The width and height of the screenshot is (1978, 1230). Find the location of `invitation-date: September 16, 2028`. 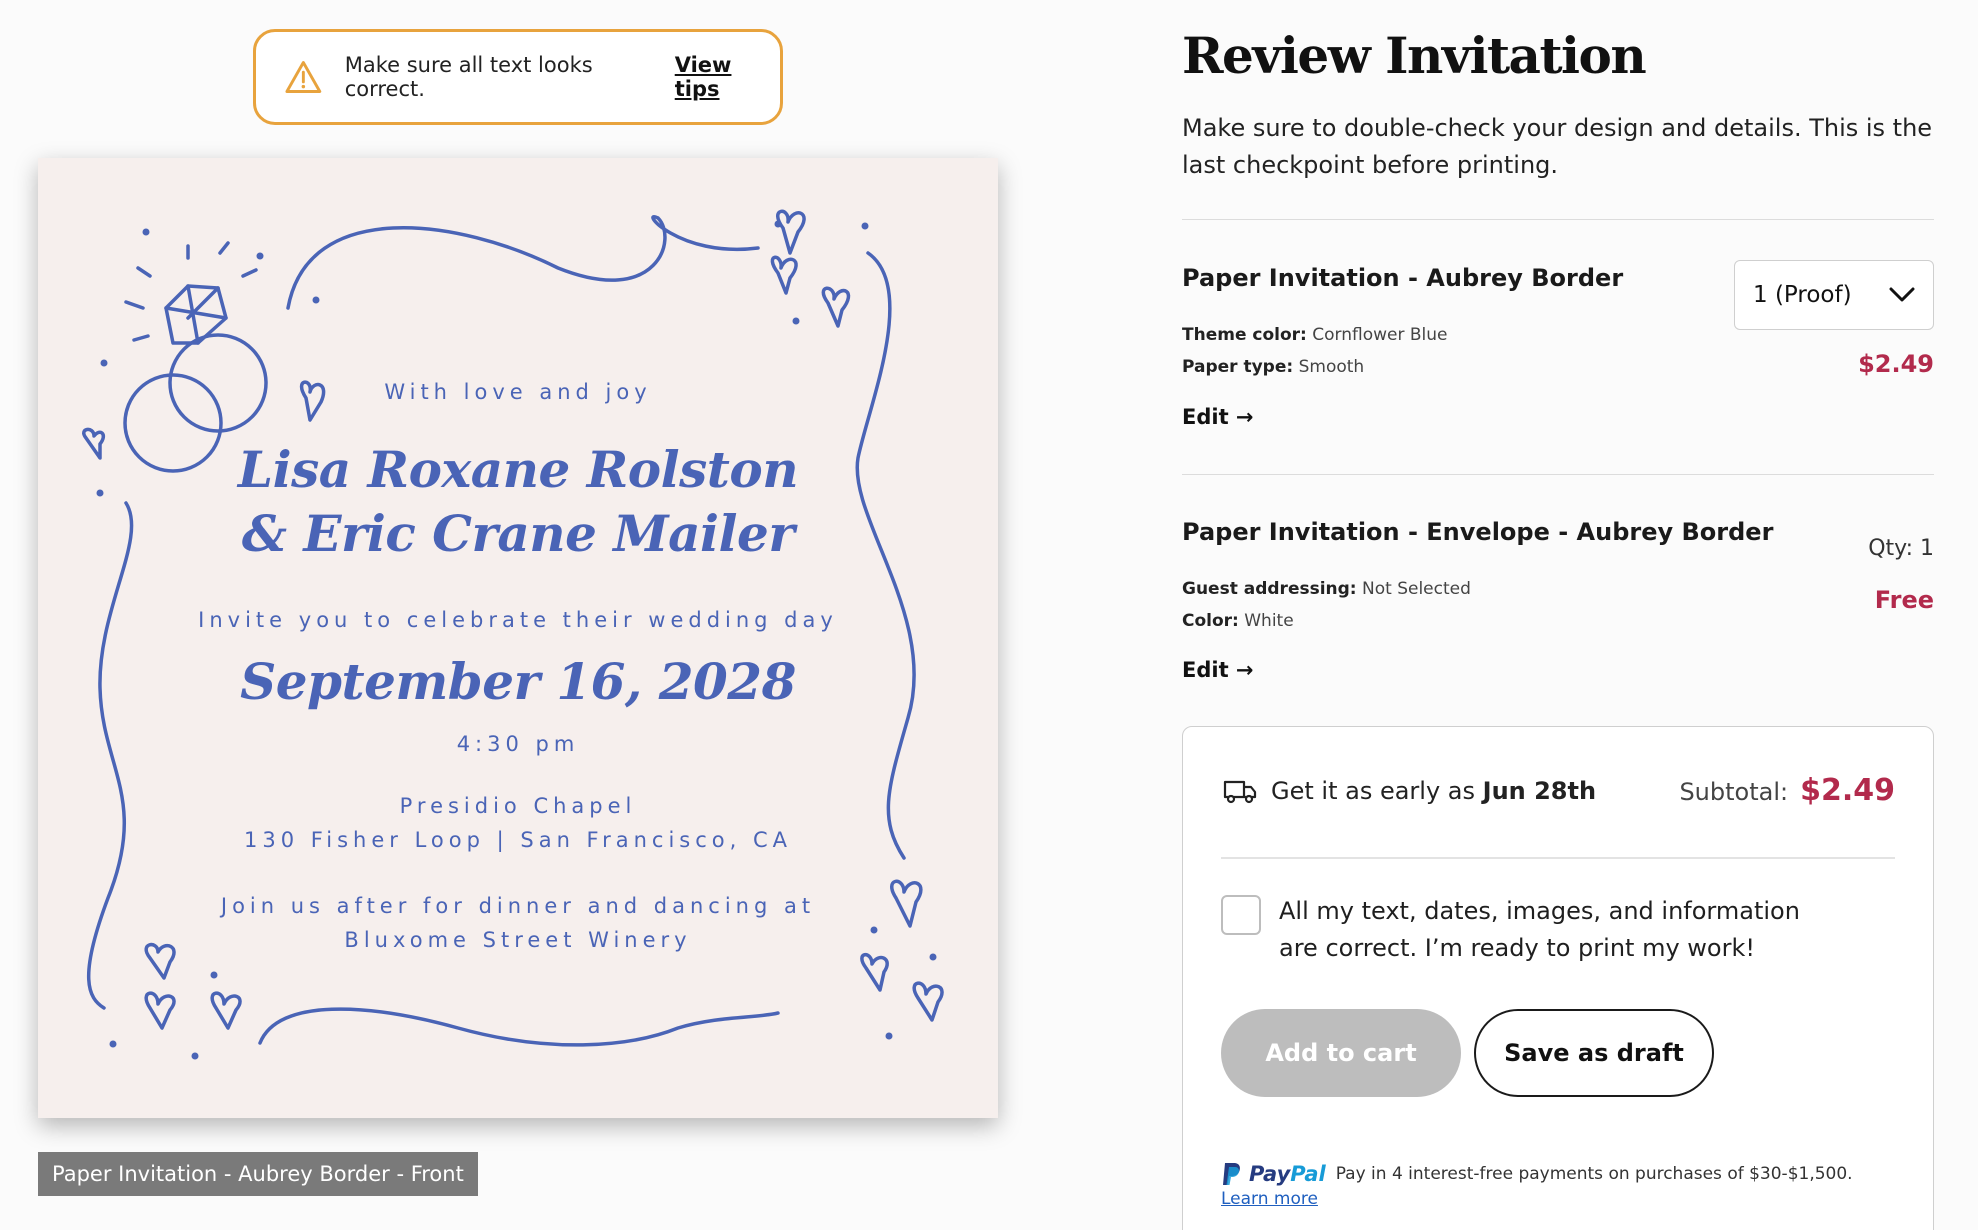

invitation-date: September 16, 2028 is located at coordinates (518, 681).